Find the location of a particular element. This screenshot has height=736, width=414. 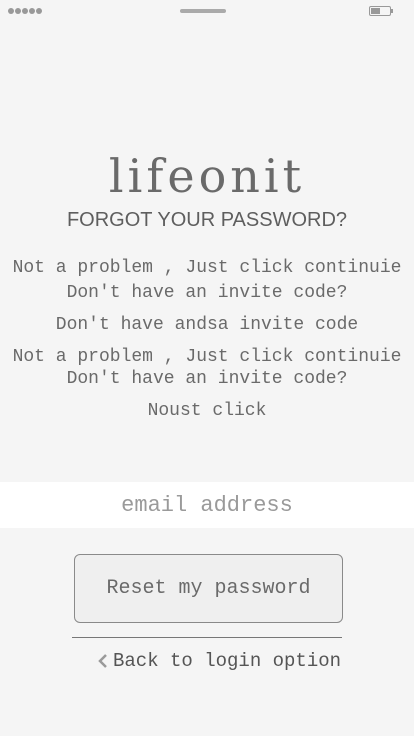

back-to-login-link: Back to login option is located at coordinates (218, 661).